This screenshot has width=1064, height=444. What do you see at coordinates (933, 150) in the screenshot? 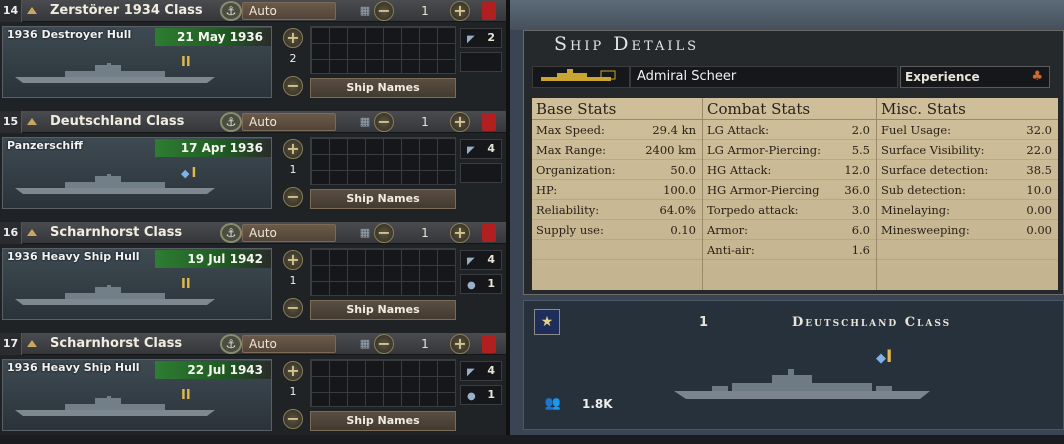
I see `stat-label: Surface Visibility:` at bounding box center [933, 150].